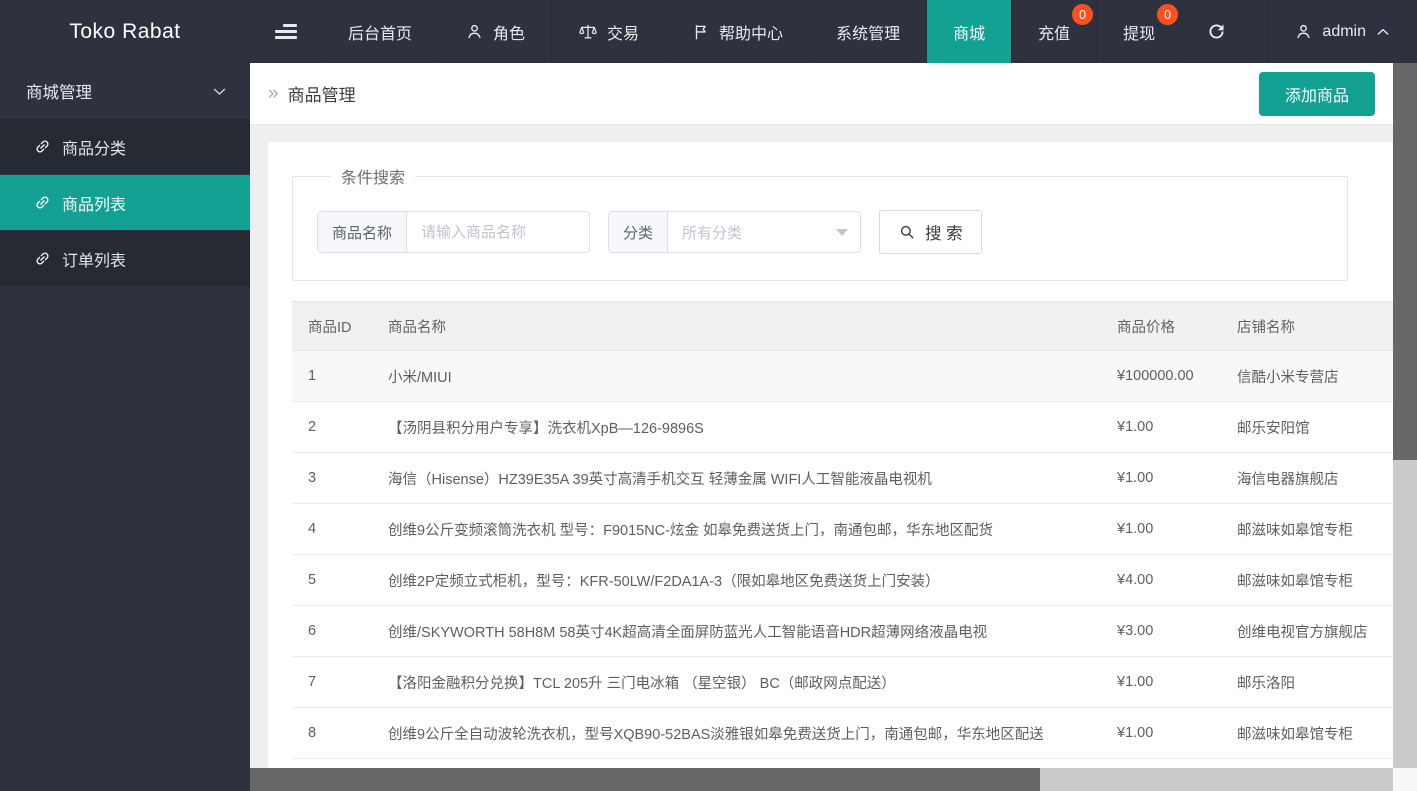  I want to click on search-icon, so click(907, 232).